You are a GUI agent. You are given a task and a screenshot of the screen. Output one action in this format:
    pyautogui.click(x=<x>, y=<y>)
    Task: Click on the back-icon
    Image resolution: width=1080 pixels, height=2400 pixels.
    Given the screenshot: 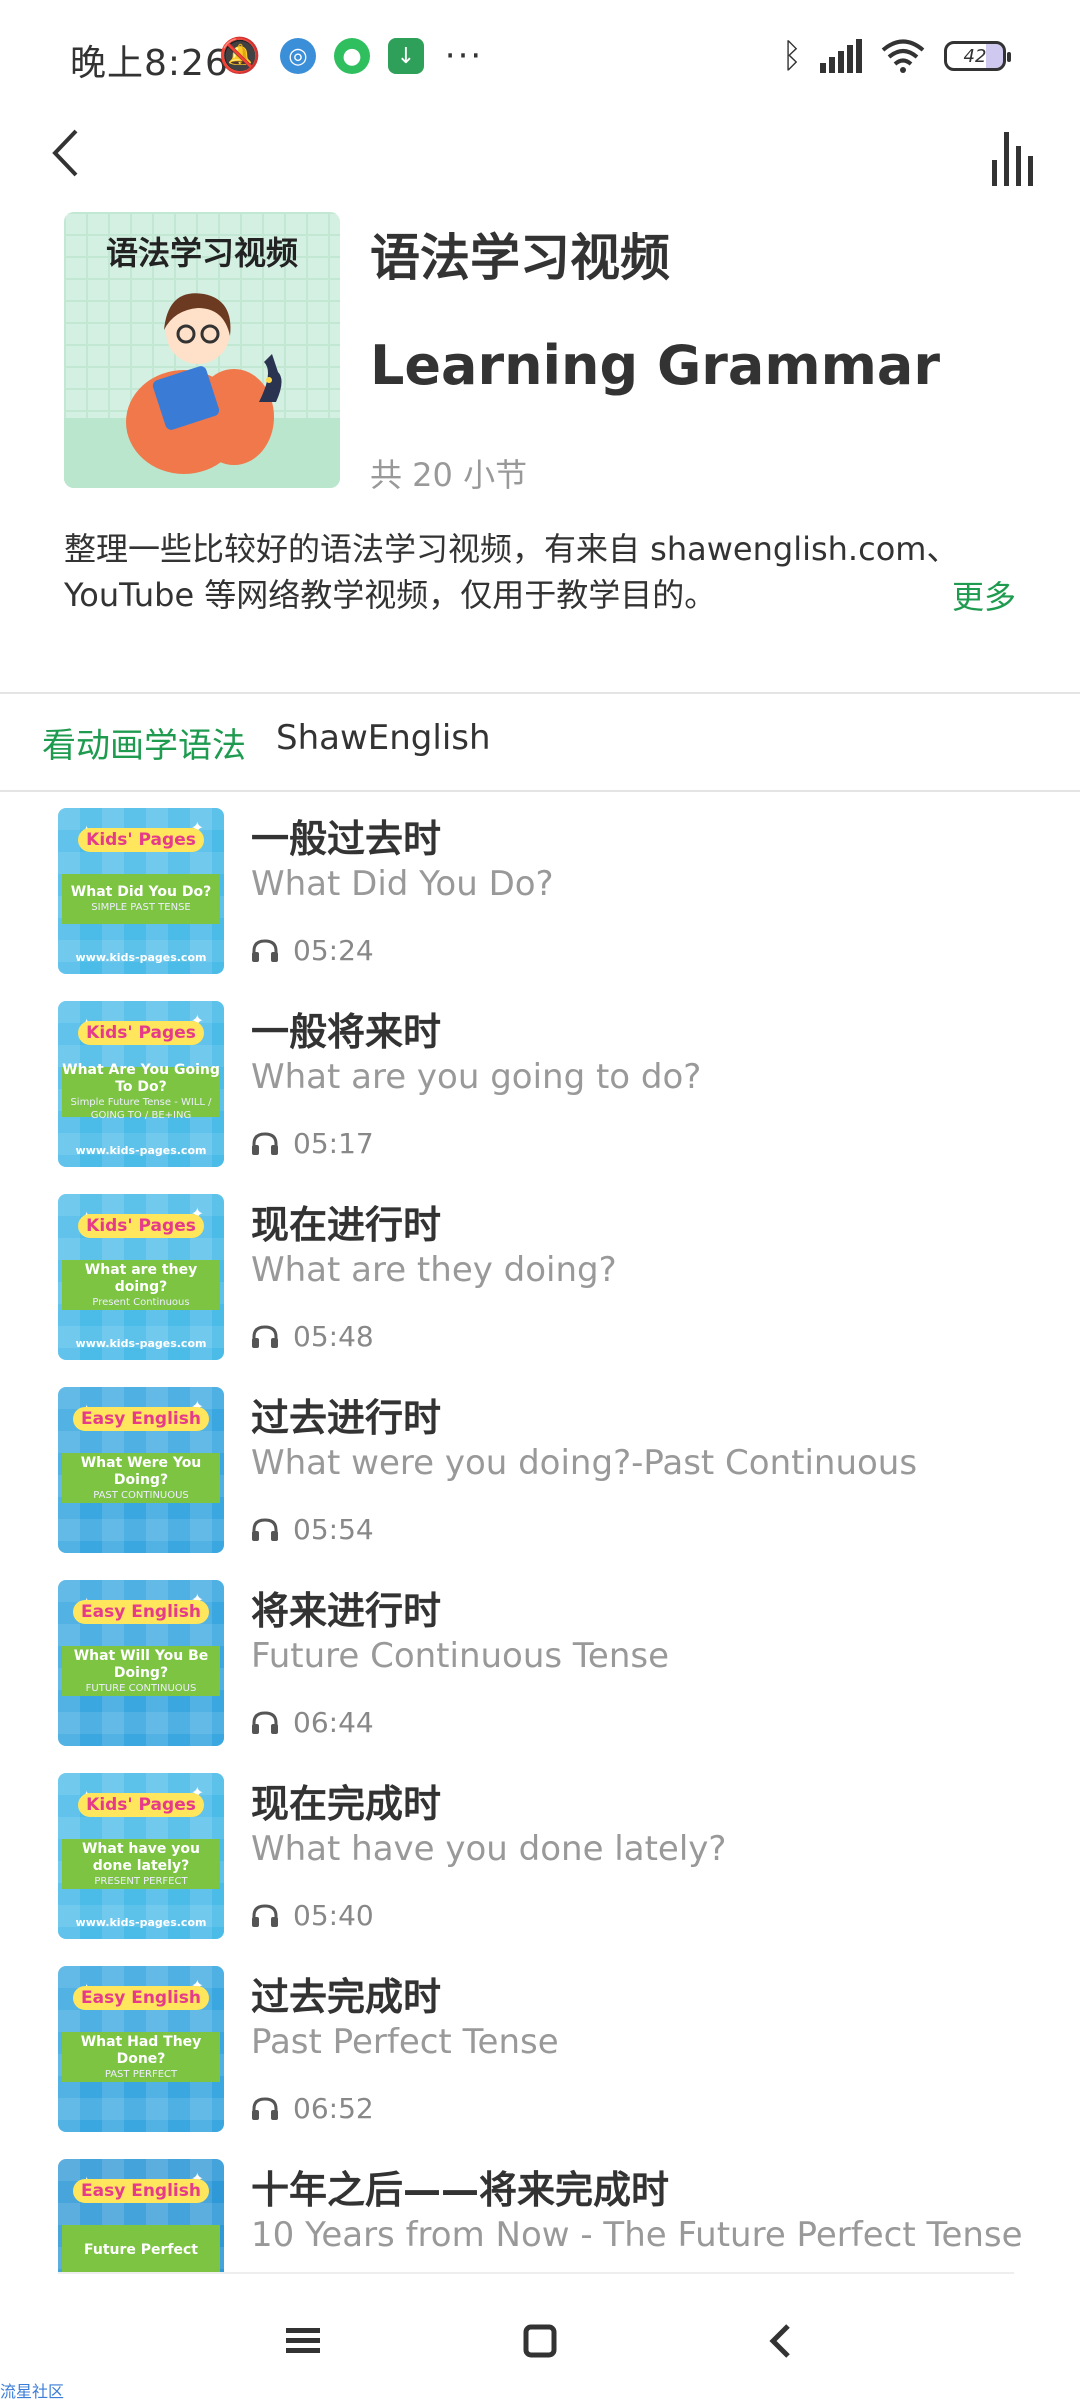 What is the action you would take?
    pyautogui.click(x=779, y=2341)
    